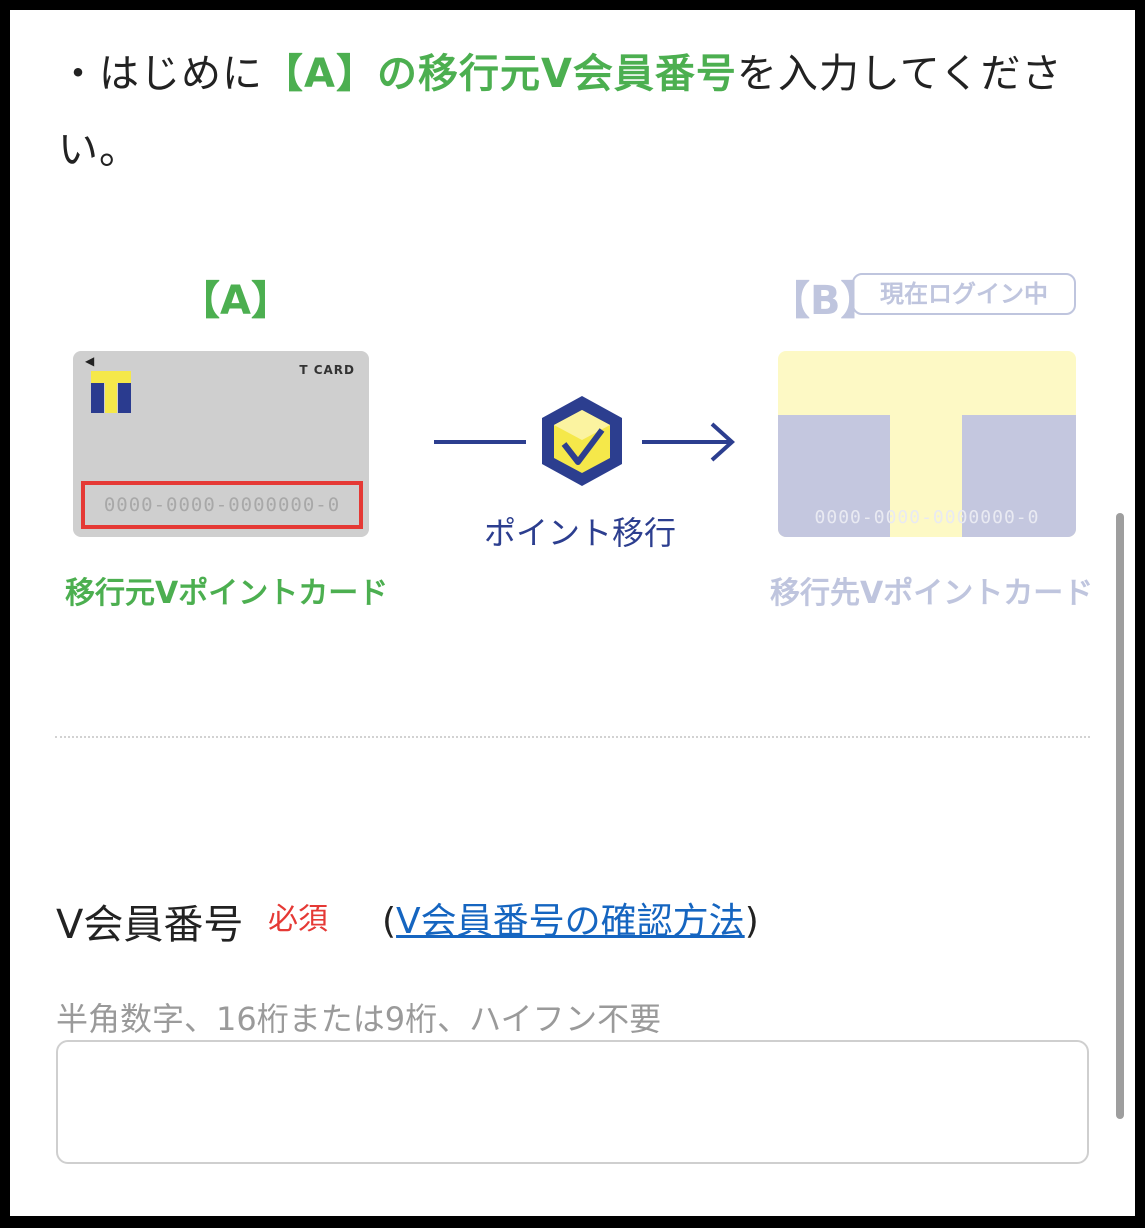  What do you see at coordinates (227, 593) in the screenshot?
I see `source-card-caption: 移行元Vポイントカード` at bounding box center [227, 593].